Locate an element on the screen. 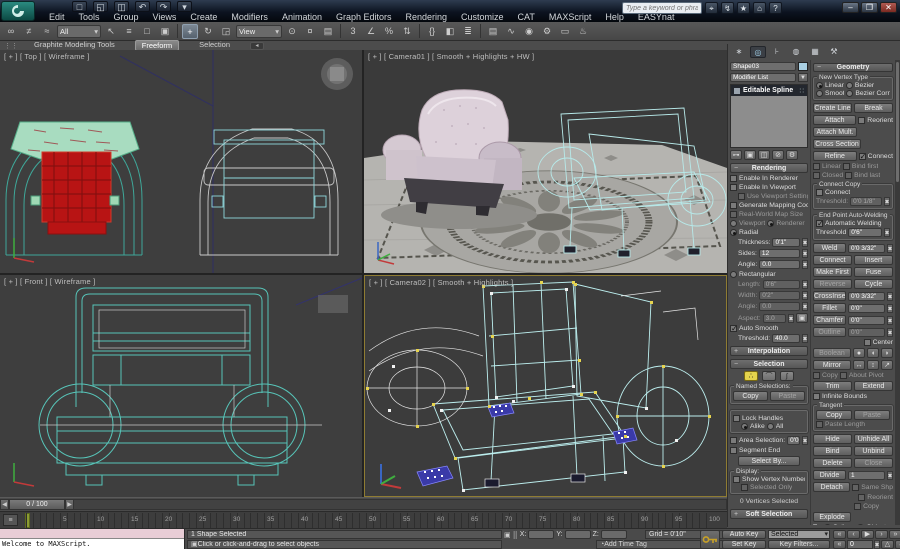 The image size is (900, 549). restore-button: ❐ is located at coordinates (869, 7).